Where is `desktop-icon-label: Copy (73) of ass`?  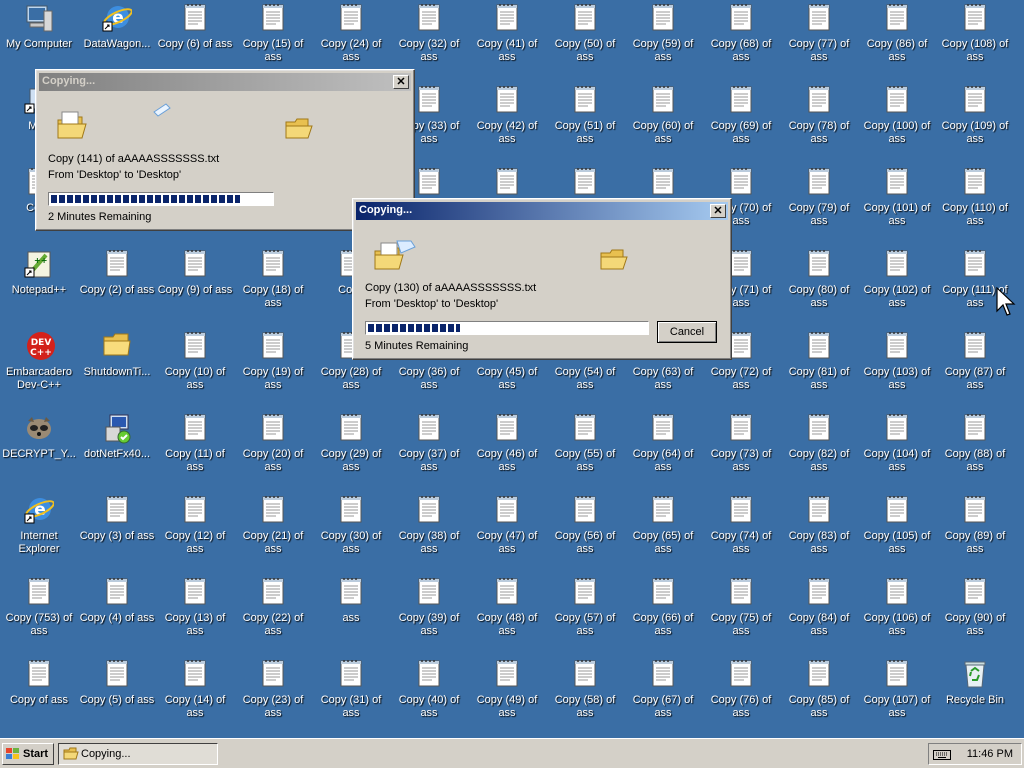 desktop-icon-label: Copy (73) of ass is located at coordinates (741, 460).